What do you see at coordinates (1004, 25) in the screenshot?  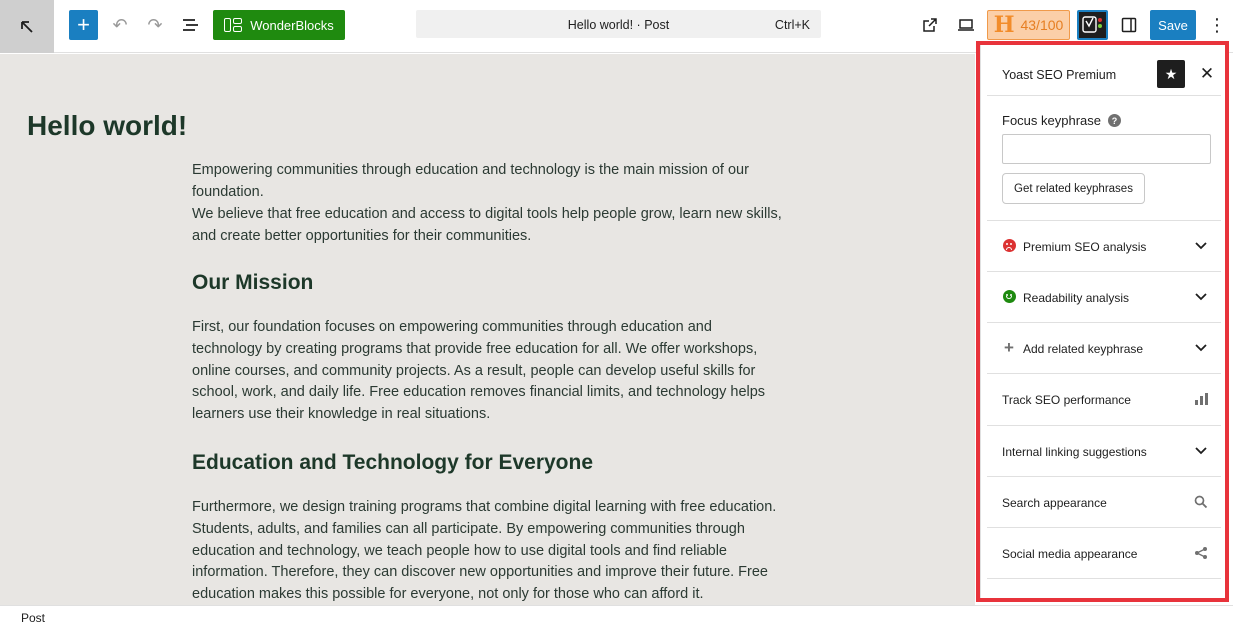 I see `headline-logo-icon: H` at bounding box center [1004, 25].